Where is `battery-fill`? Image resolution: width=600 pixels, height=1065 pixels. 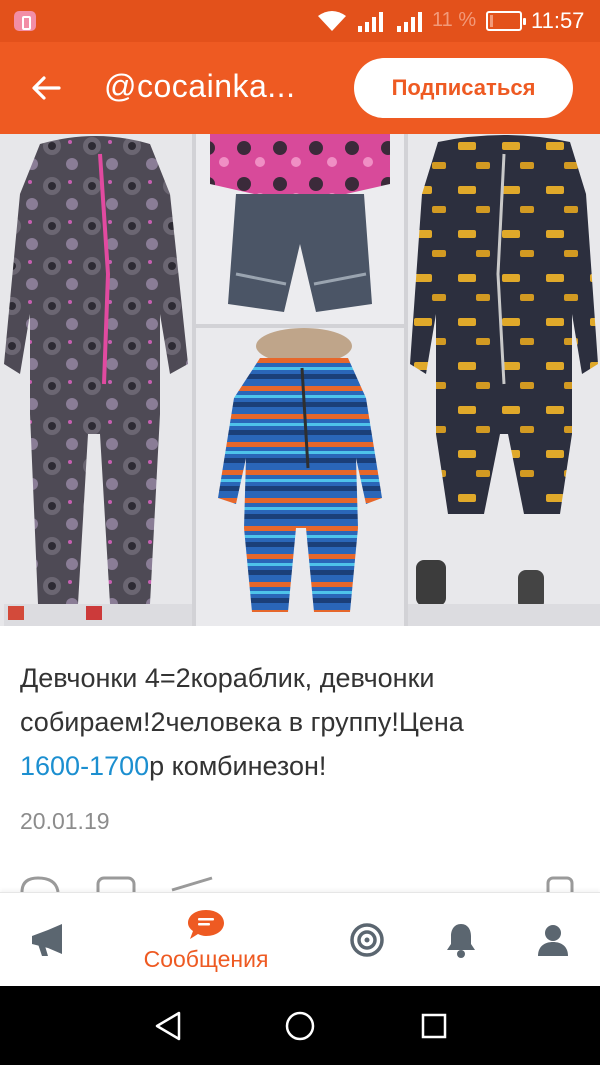
battery-fill is located at coordinates (491, 21).